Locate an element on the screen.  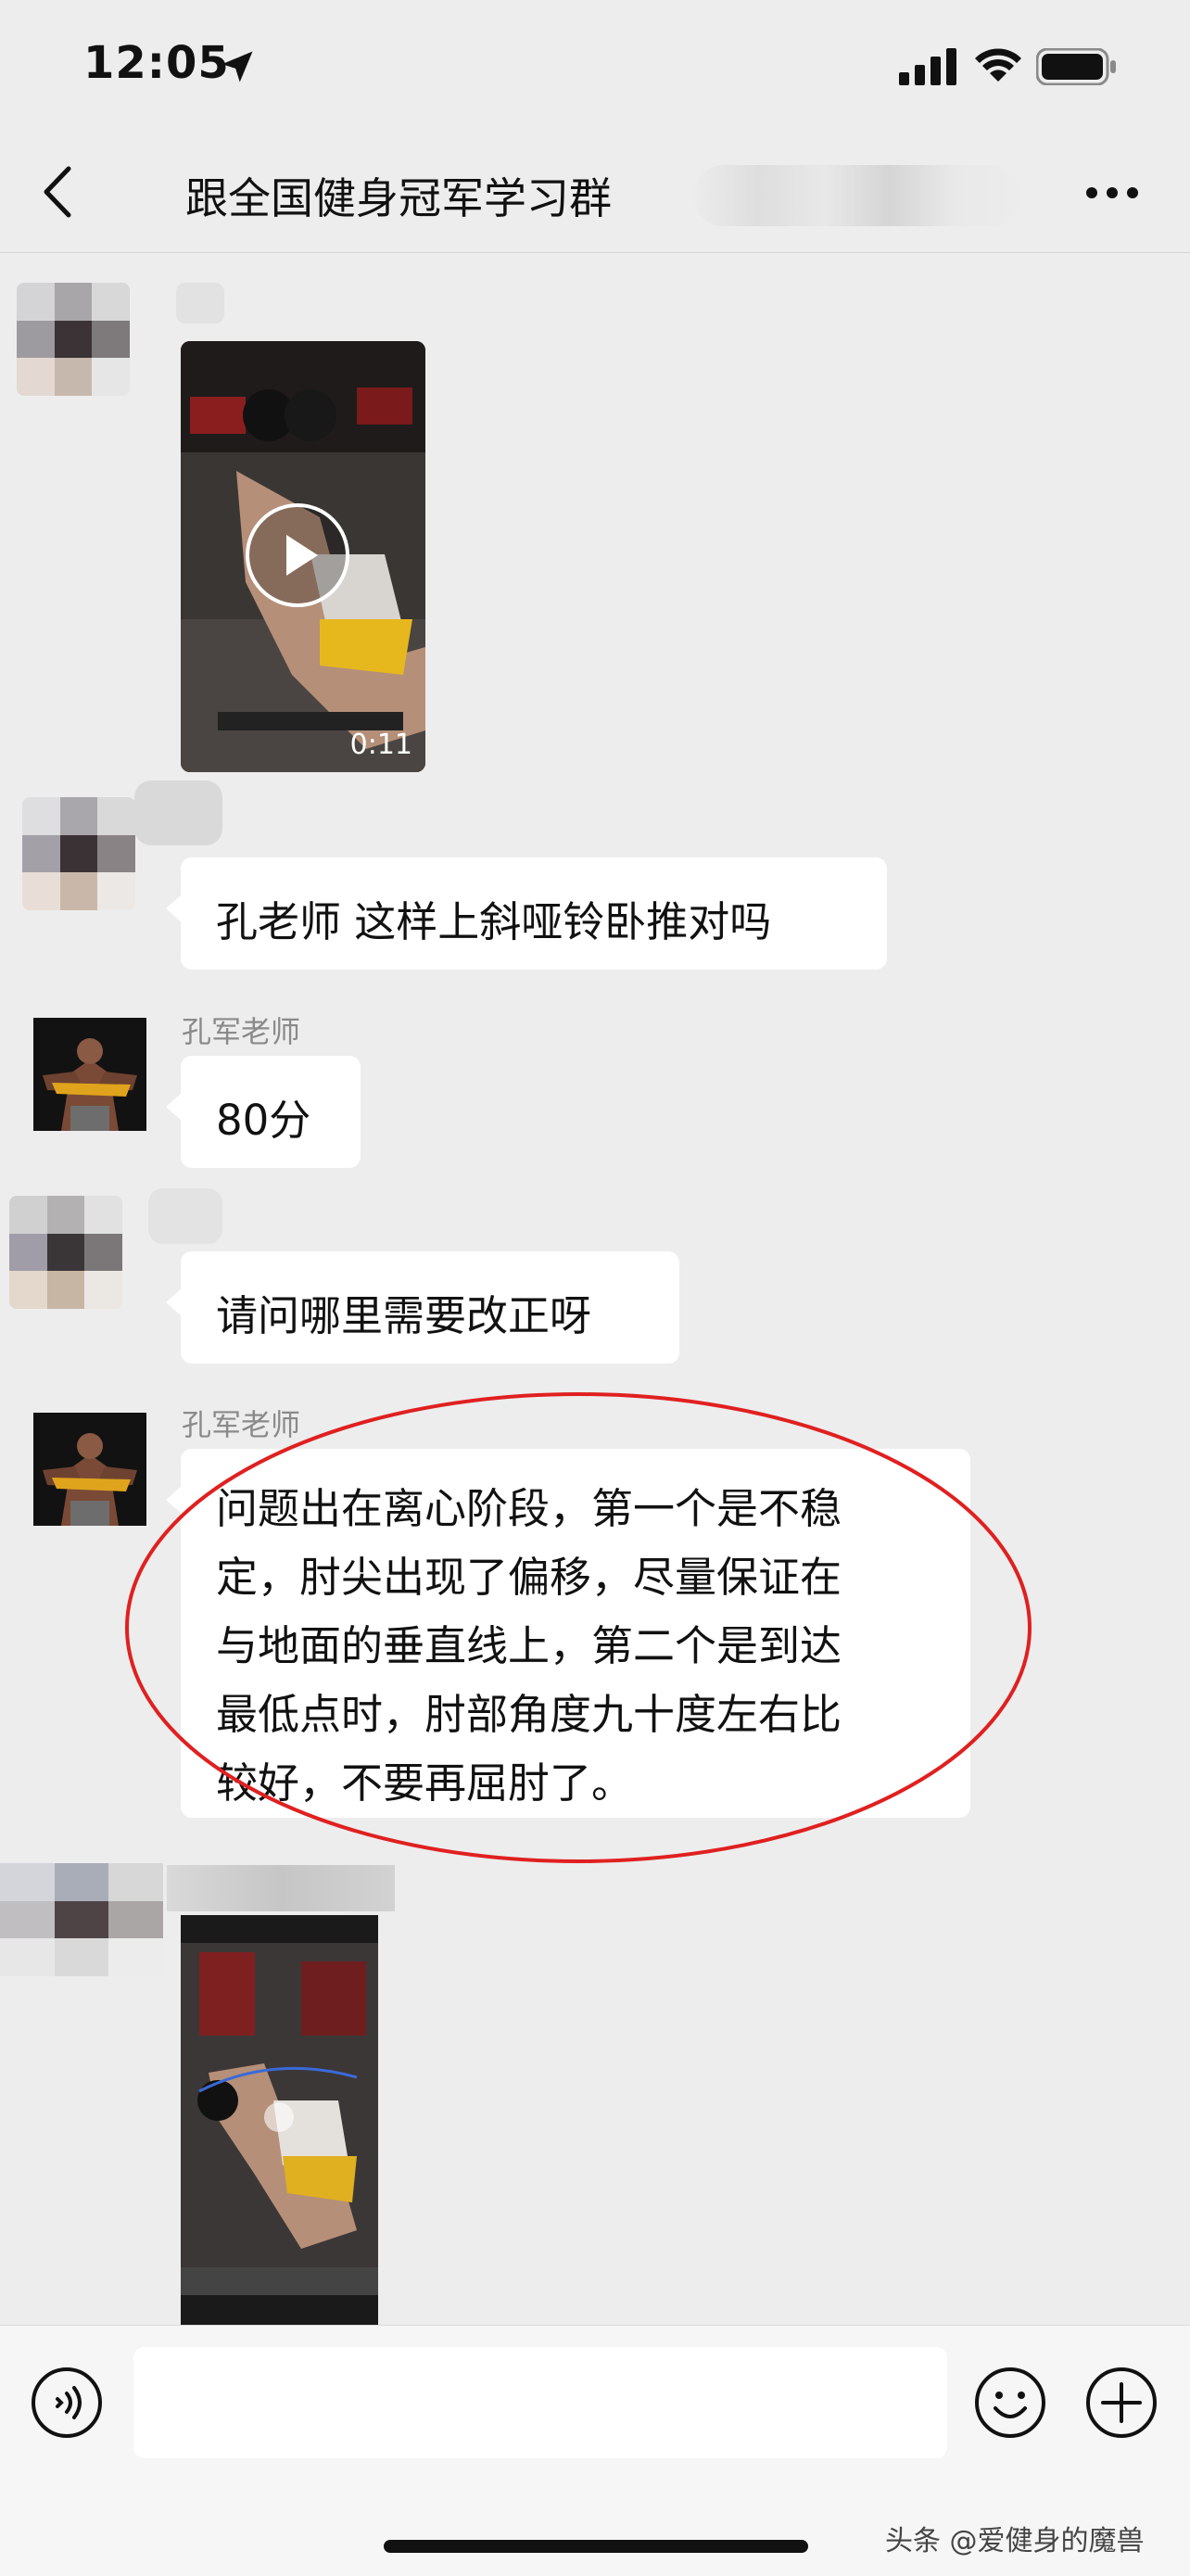
home-indicator is located at coordinates (596, 2546).